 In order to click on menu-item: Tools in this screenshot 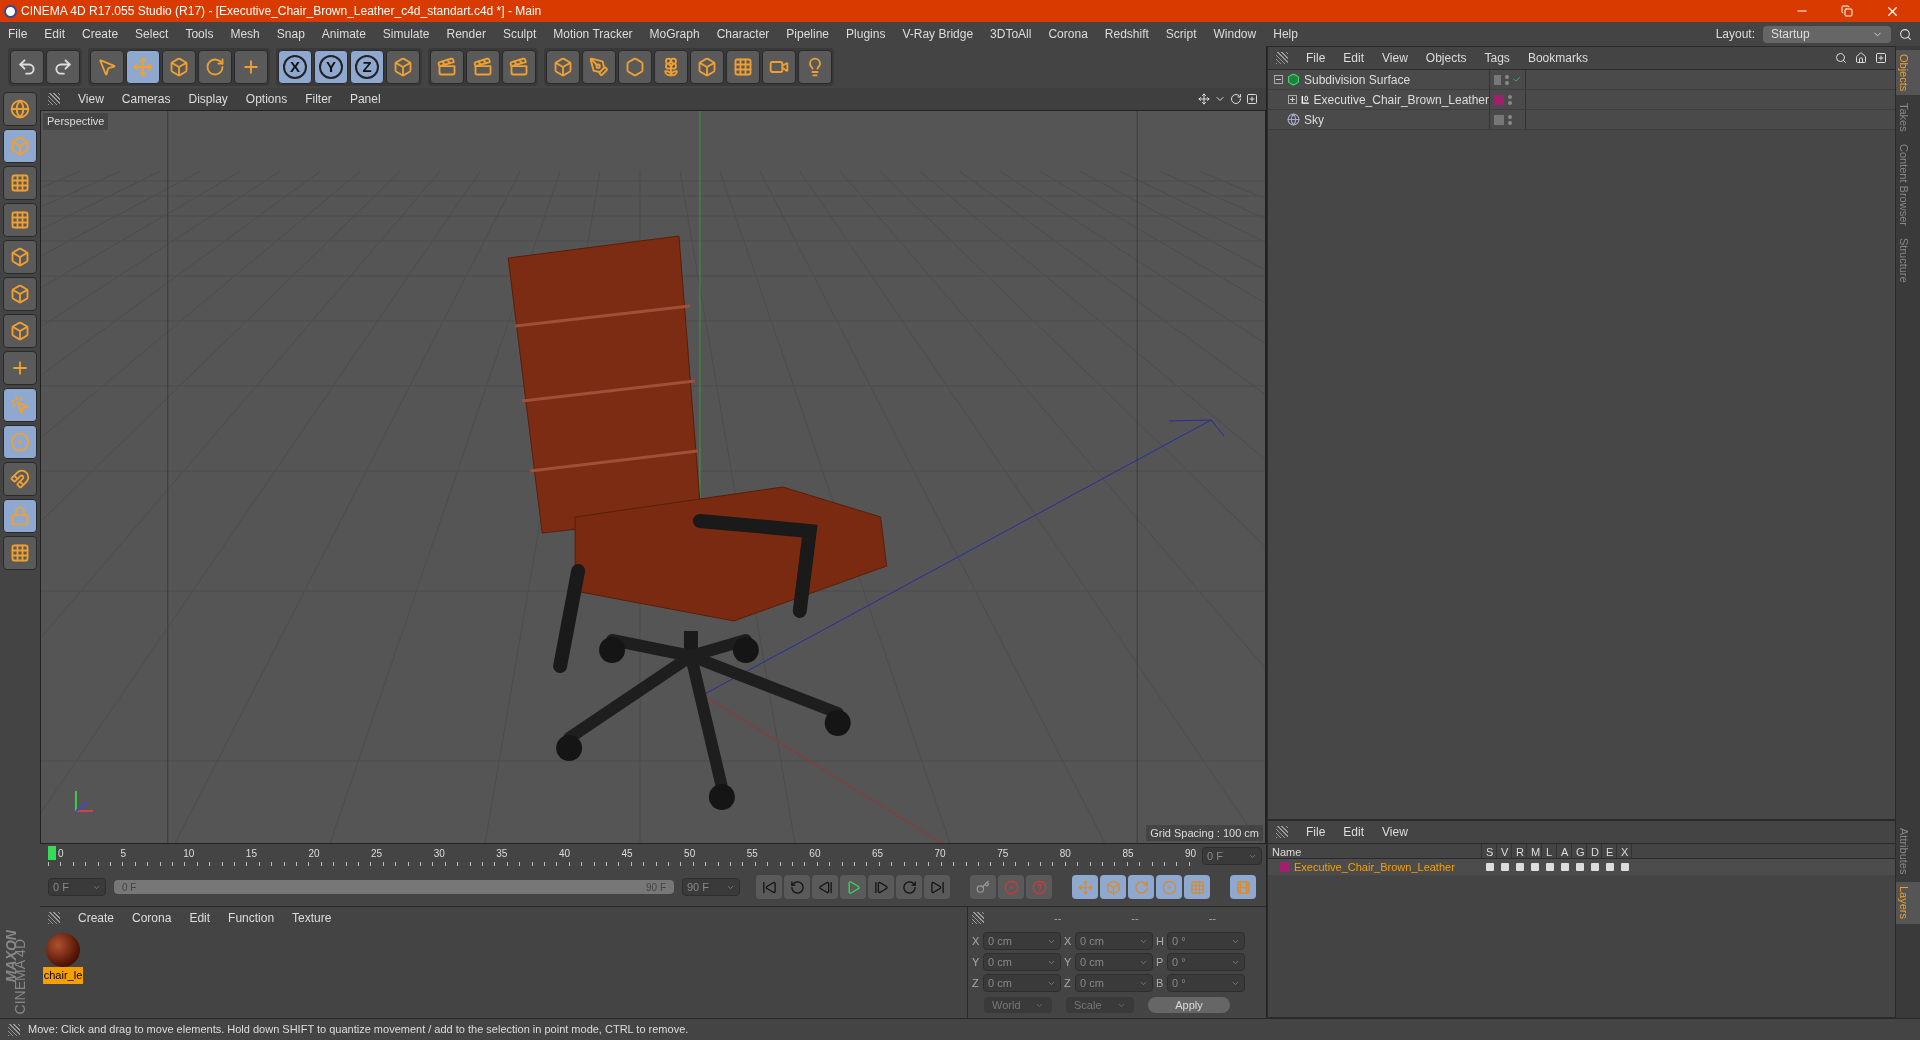, I will do `click(199, 34)`.